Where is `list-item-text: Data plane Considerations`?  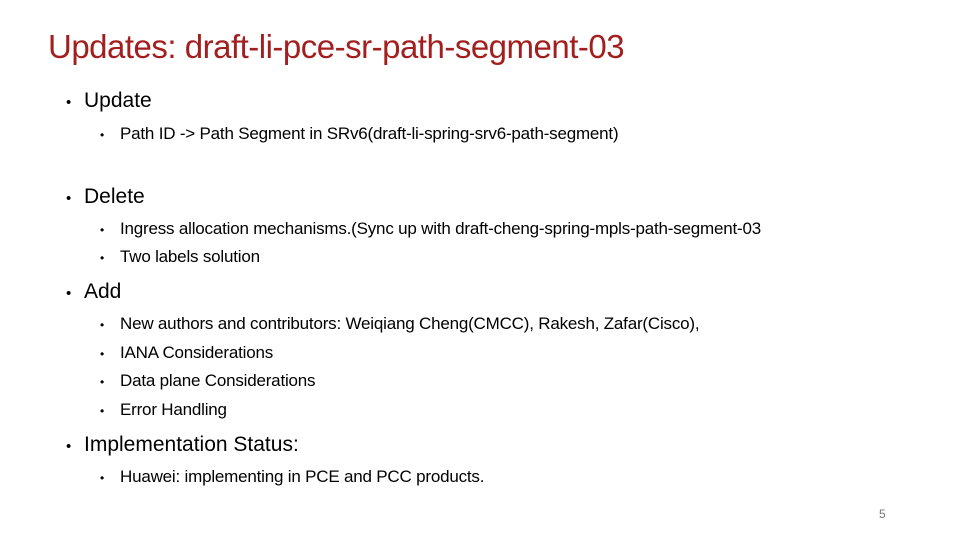 list-item-text: Data plane Considerations is located at coordinates (218, 380).